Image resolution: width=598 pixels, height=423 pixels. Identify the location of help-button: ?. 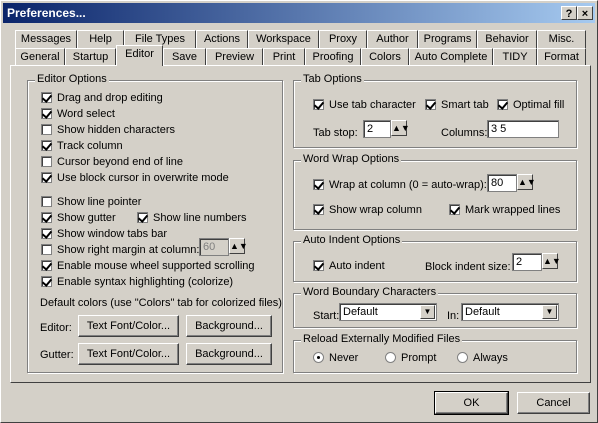
(569, 13).